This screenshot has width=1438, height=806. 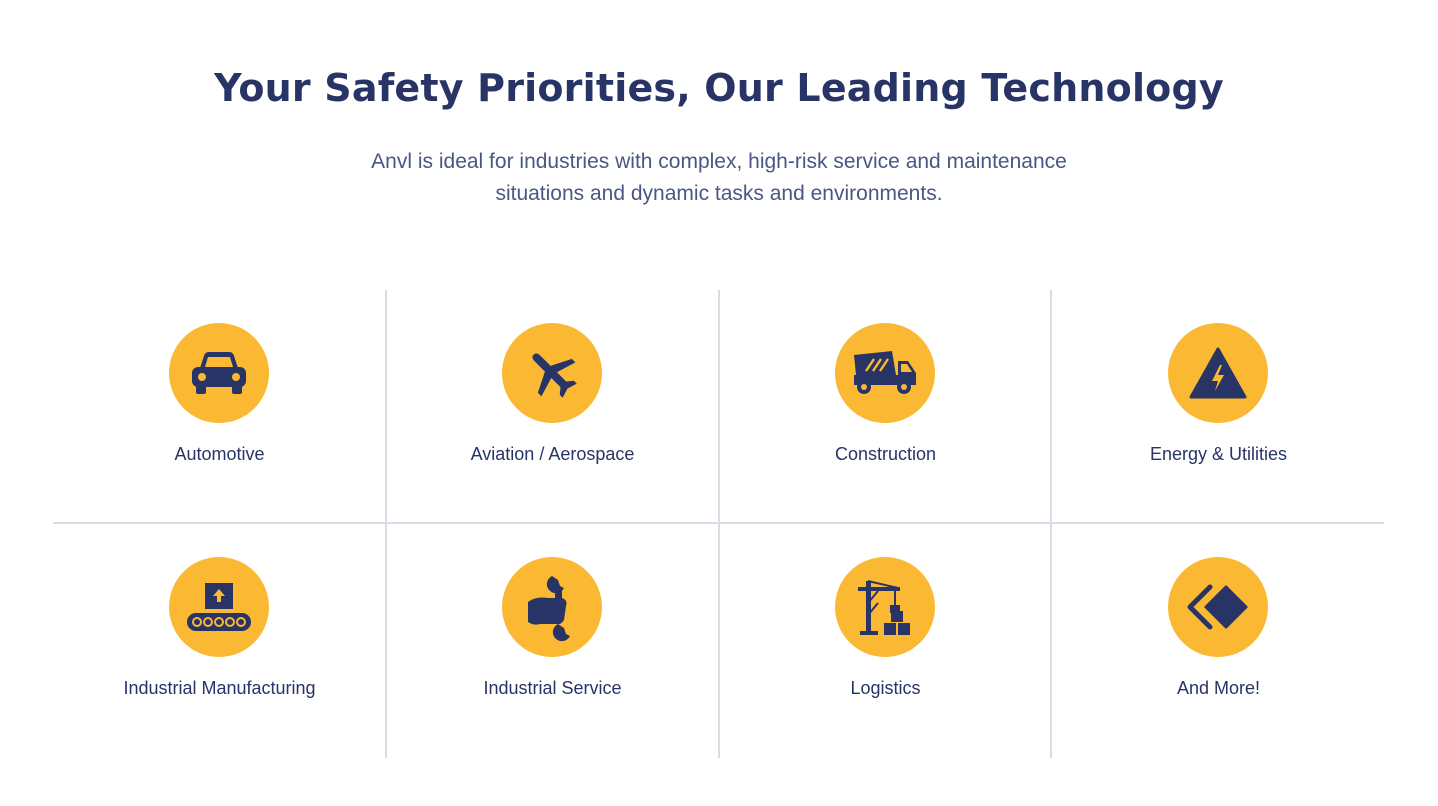 I want to click on car-icon, so click(x=219, y=373).